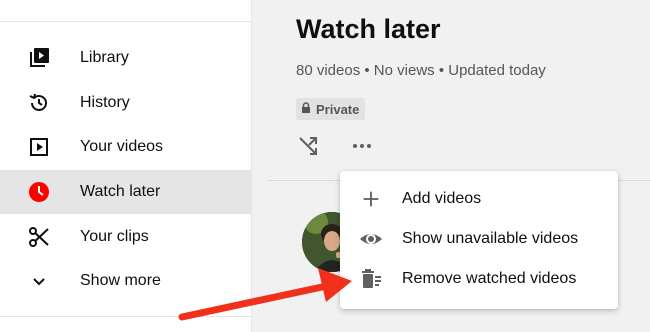 This screenshot has height=332, width=650. I want to click on your-videos-icon, so click(39, 147).